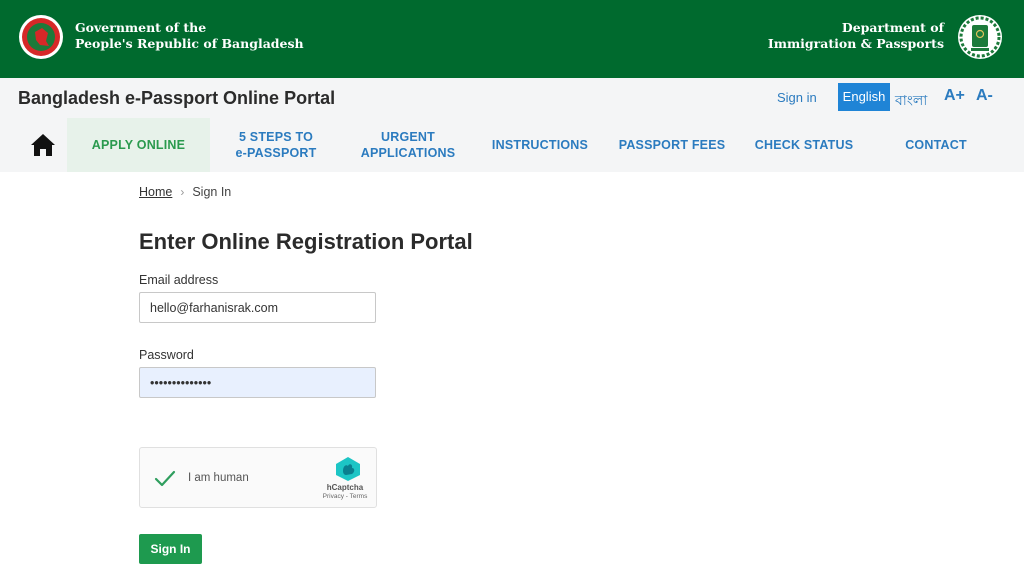 Image resolution: width=1024 pixels, height=570 pixels. Describe the element at coordinates (345, 496) in the screenshot. I see `captcha-privacy-terms-links: Privacy - Terms` at that location.